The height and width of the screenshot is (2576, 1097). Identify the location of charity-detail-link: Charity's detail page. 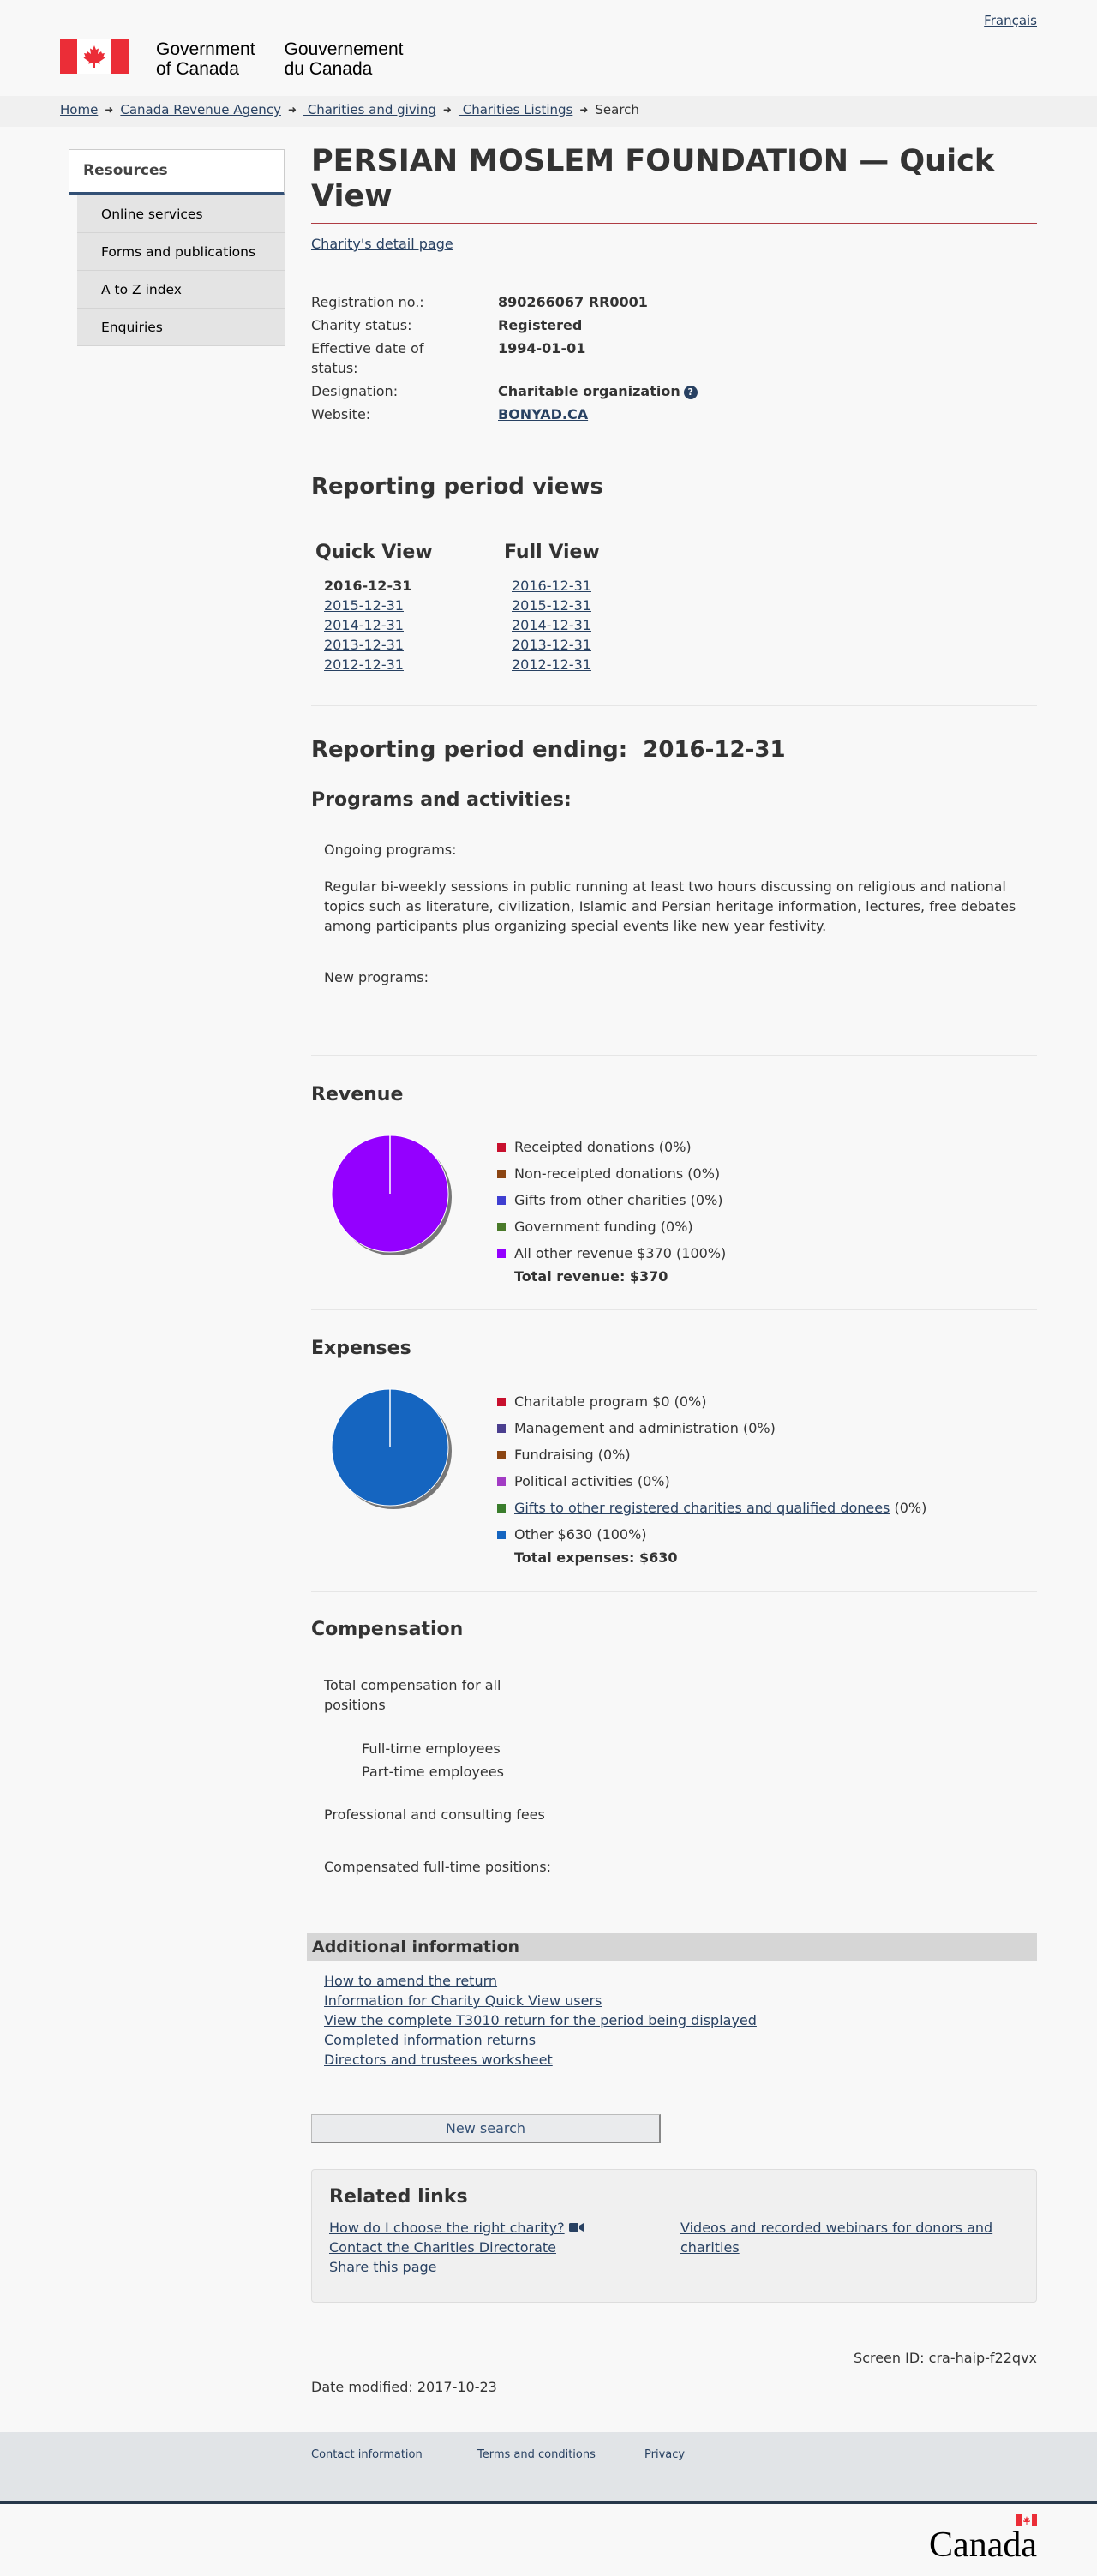
(382, 244).